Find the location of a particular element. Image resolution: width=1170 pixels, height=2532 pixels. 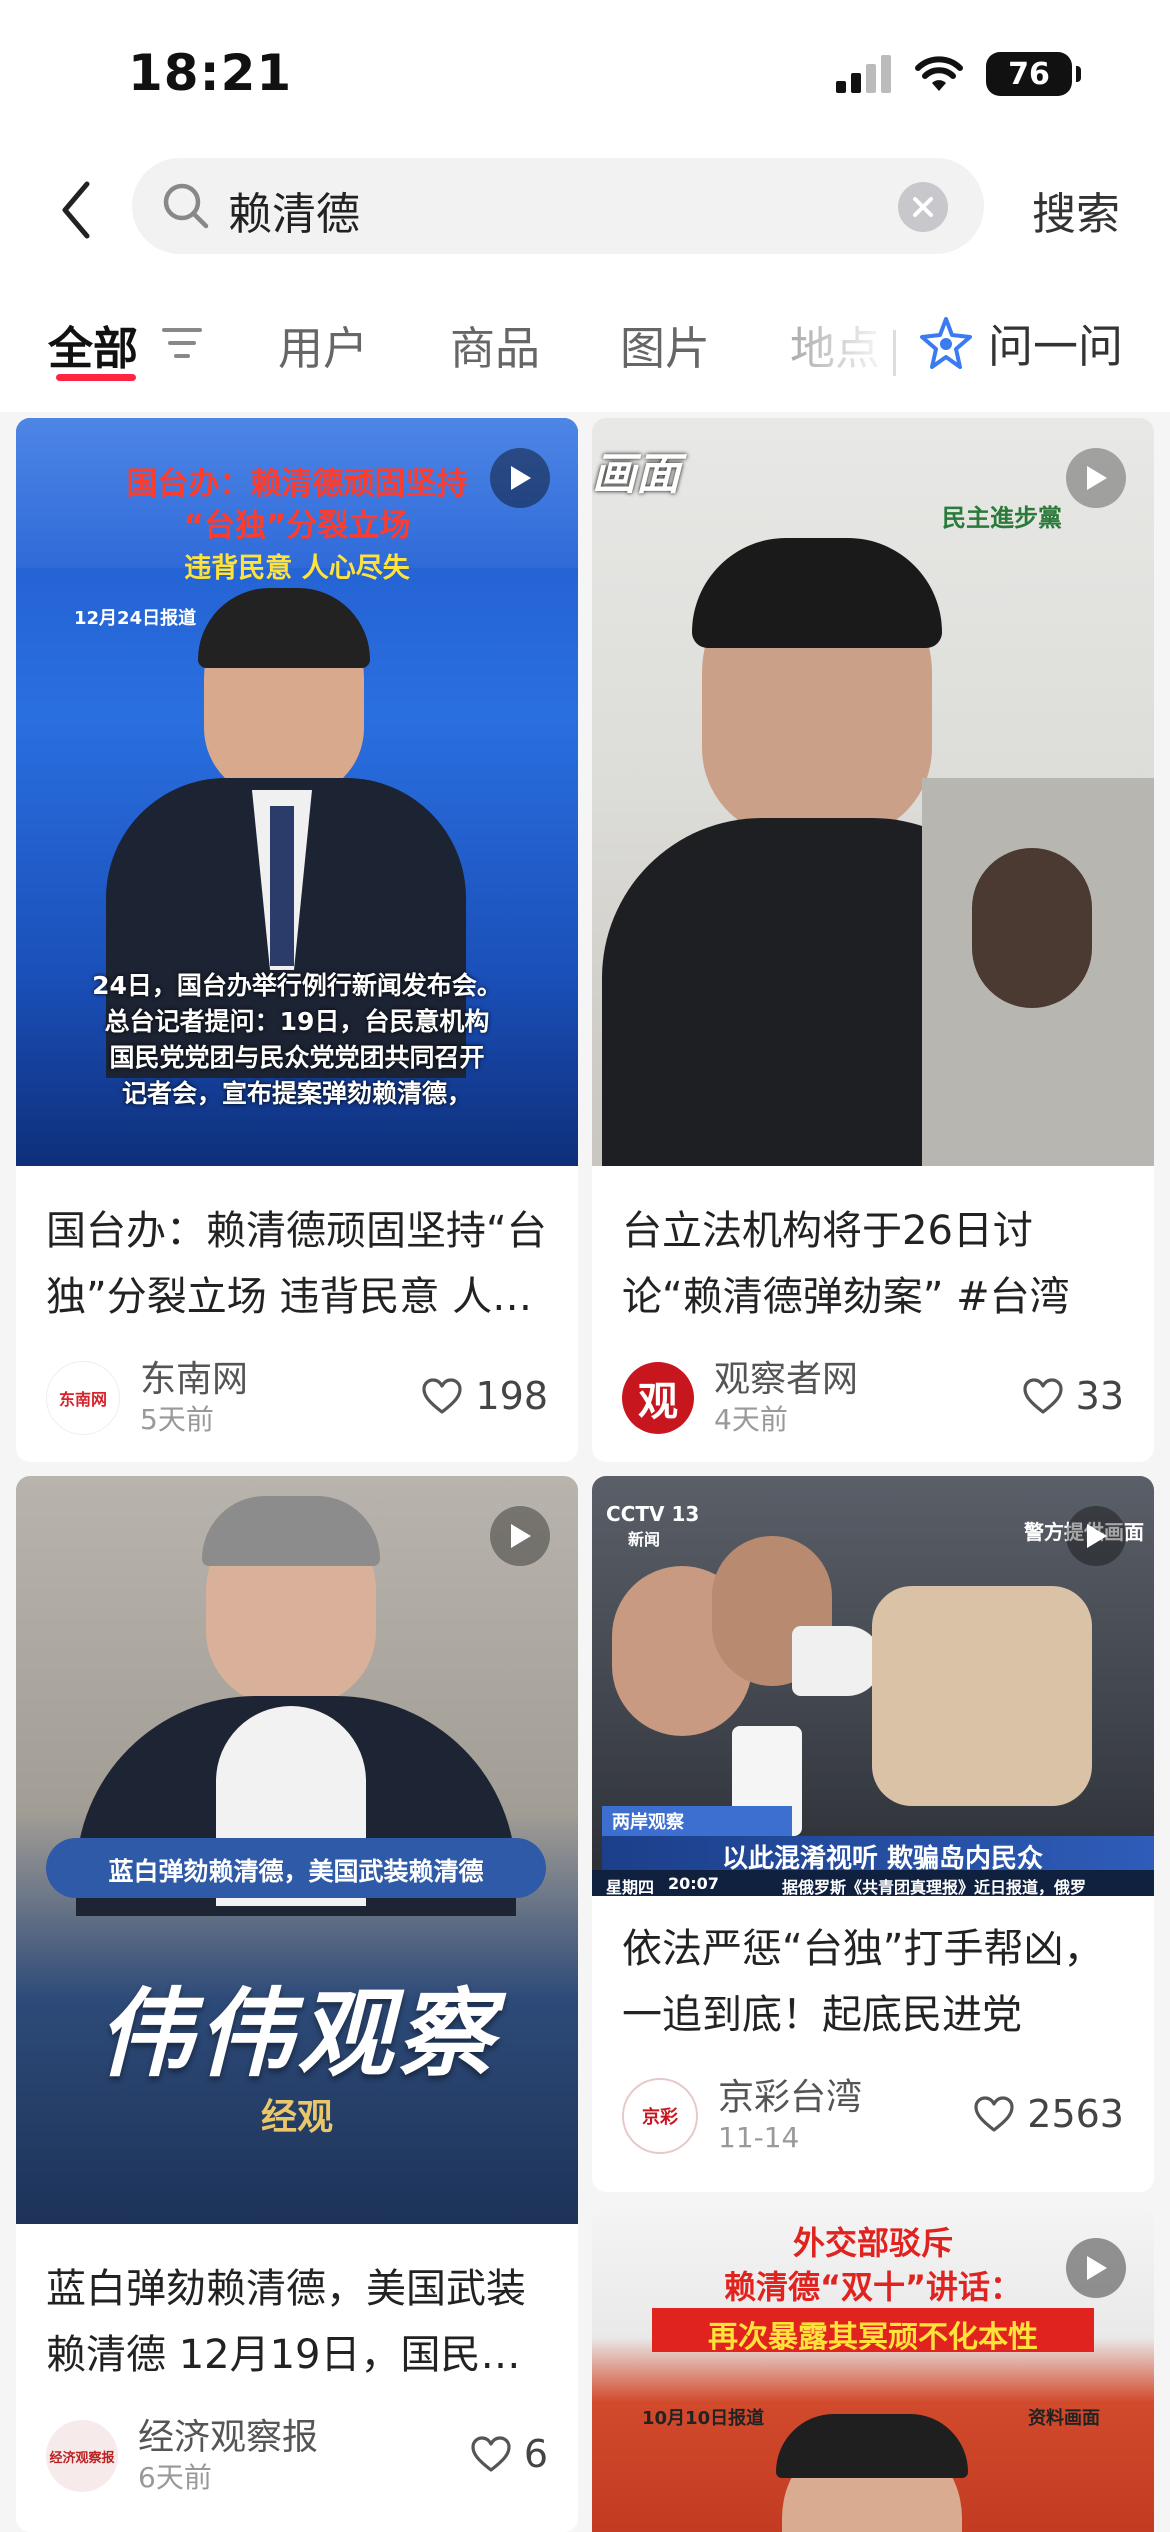

search-query: 赖清德 is located at coordinates (294, 214).